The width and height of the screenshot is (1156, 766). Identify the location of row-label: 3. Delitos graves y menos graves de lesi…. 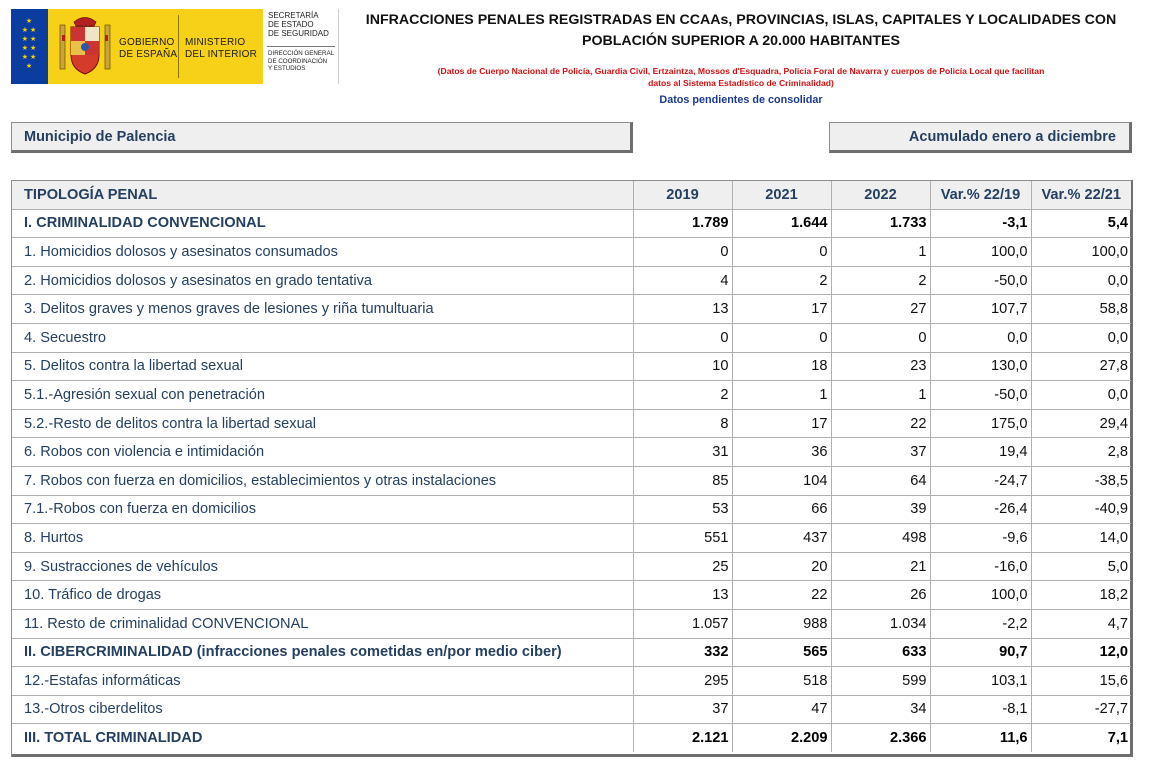
(323, 309).